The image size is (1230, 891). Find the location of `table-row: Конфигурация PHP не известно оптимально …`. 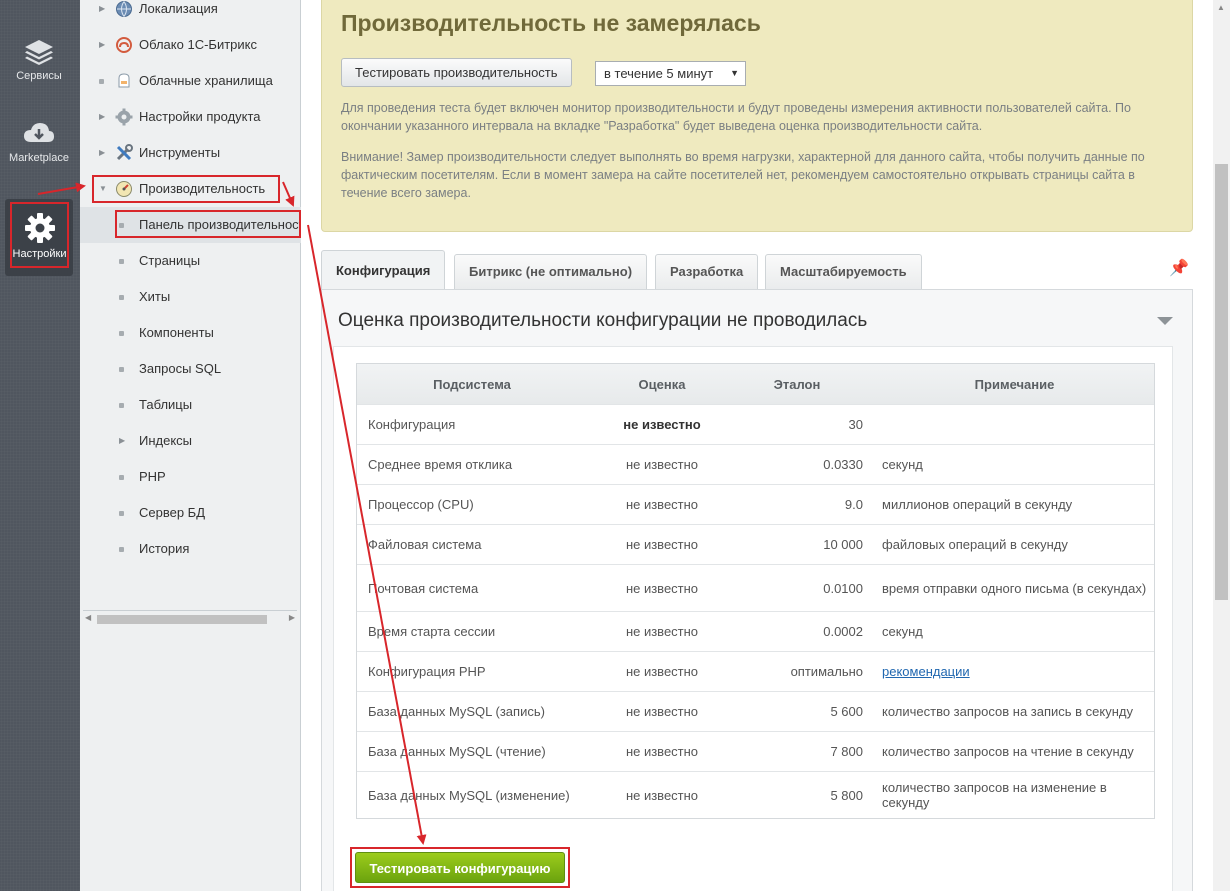

table-row: Конфигурация PHP не известно оптимально … is located at coordinates (755, 671).